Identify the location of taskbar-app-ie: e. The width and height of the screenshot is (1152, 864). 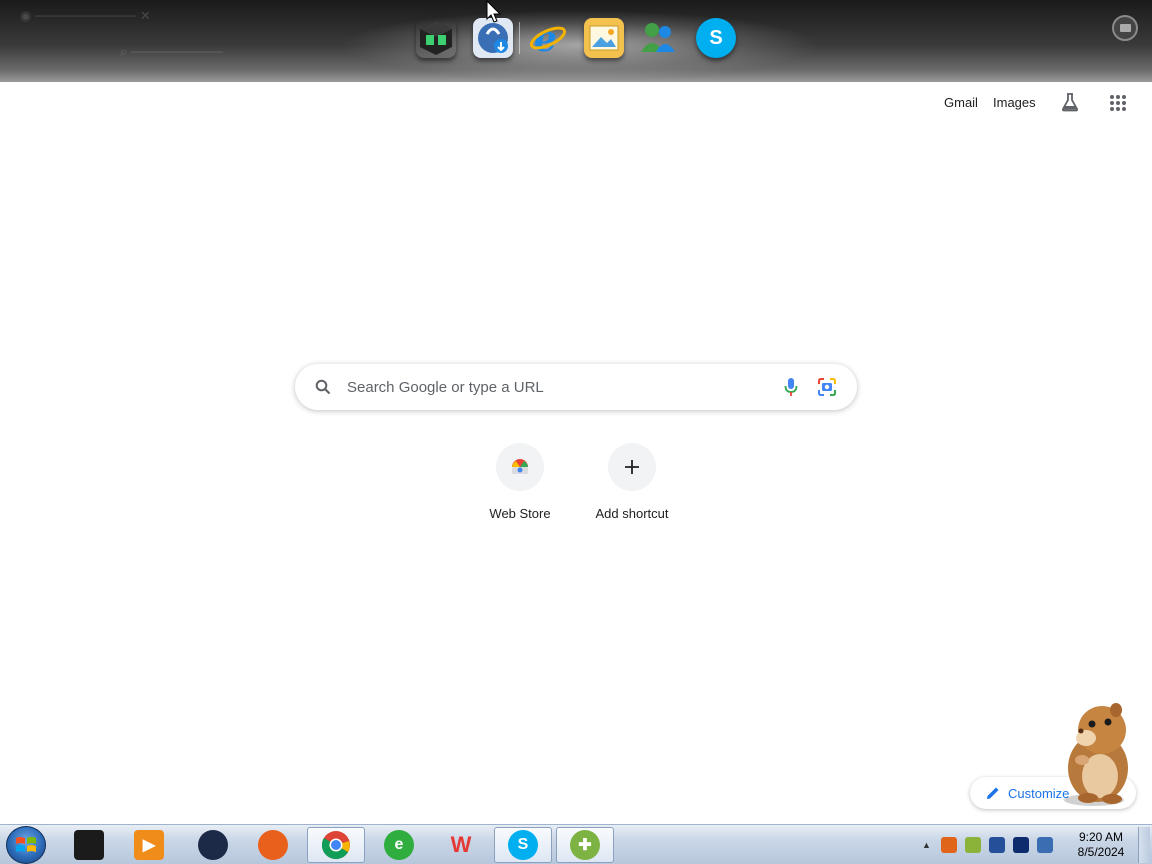
(399, 845).